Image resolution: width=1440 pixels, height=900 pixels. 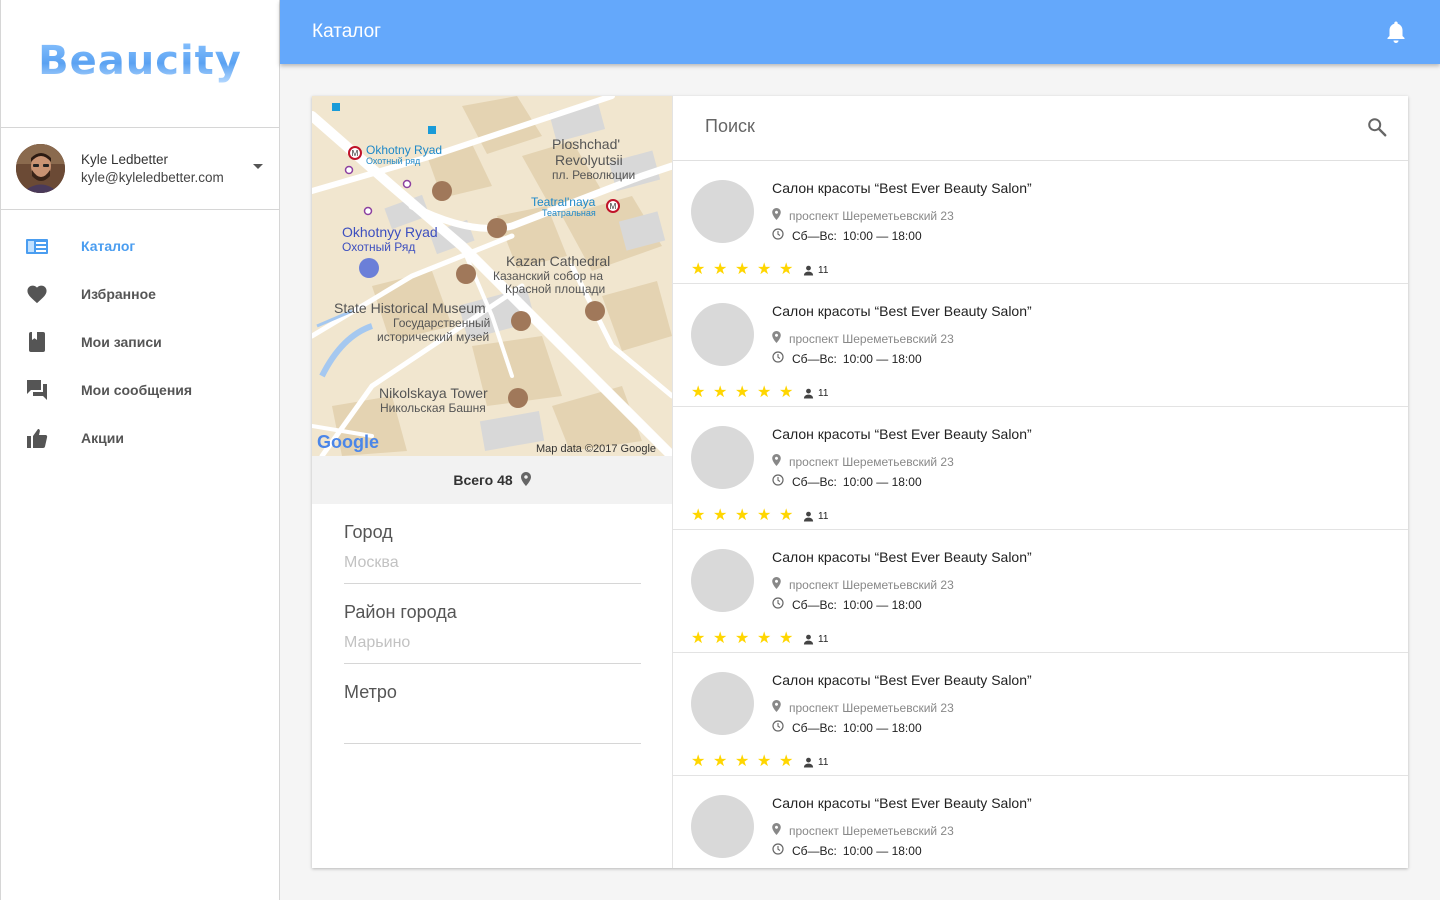 What do you see at coordinates (140, 294) in the screenshot?
I see `sidebar-item-favorites: Избранное` at bounding box center [140, 294].